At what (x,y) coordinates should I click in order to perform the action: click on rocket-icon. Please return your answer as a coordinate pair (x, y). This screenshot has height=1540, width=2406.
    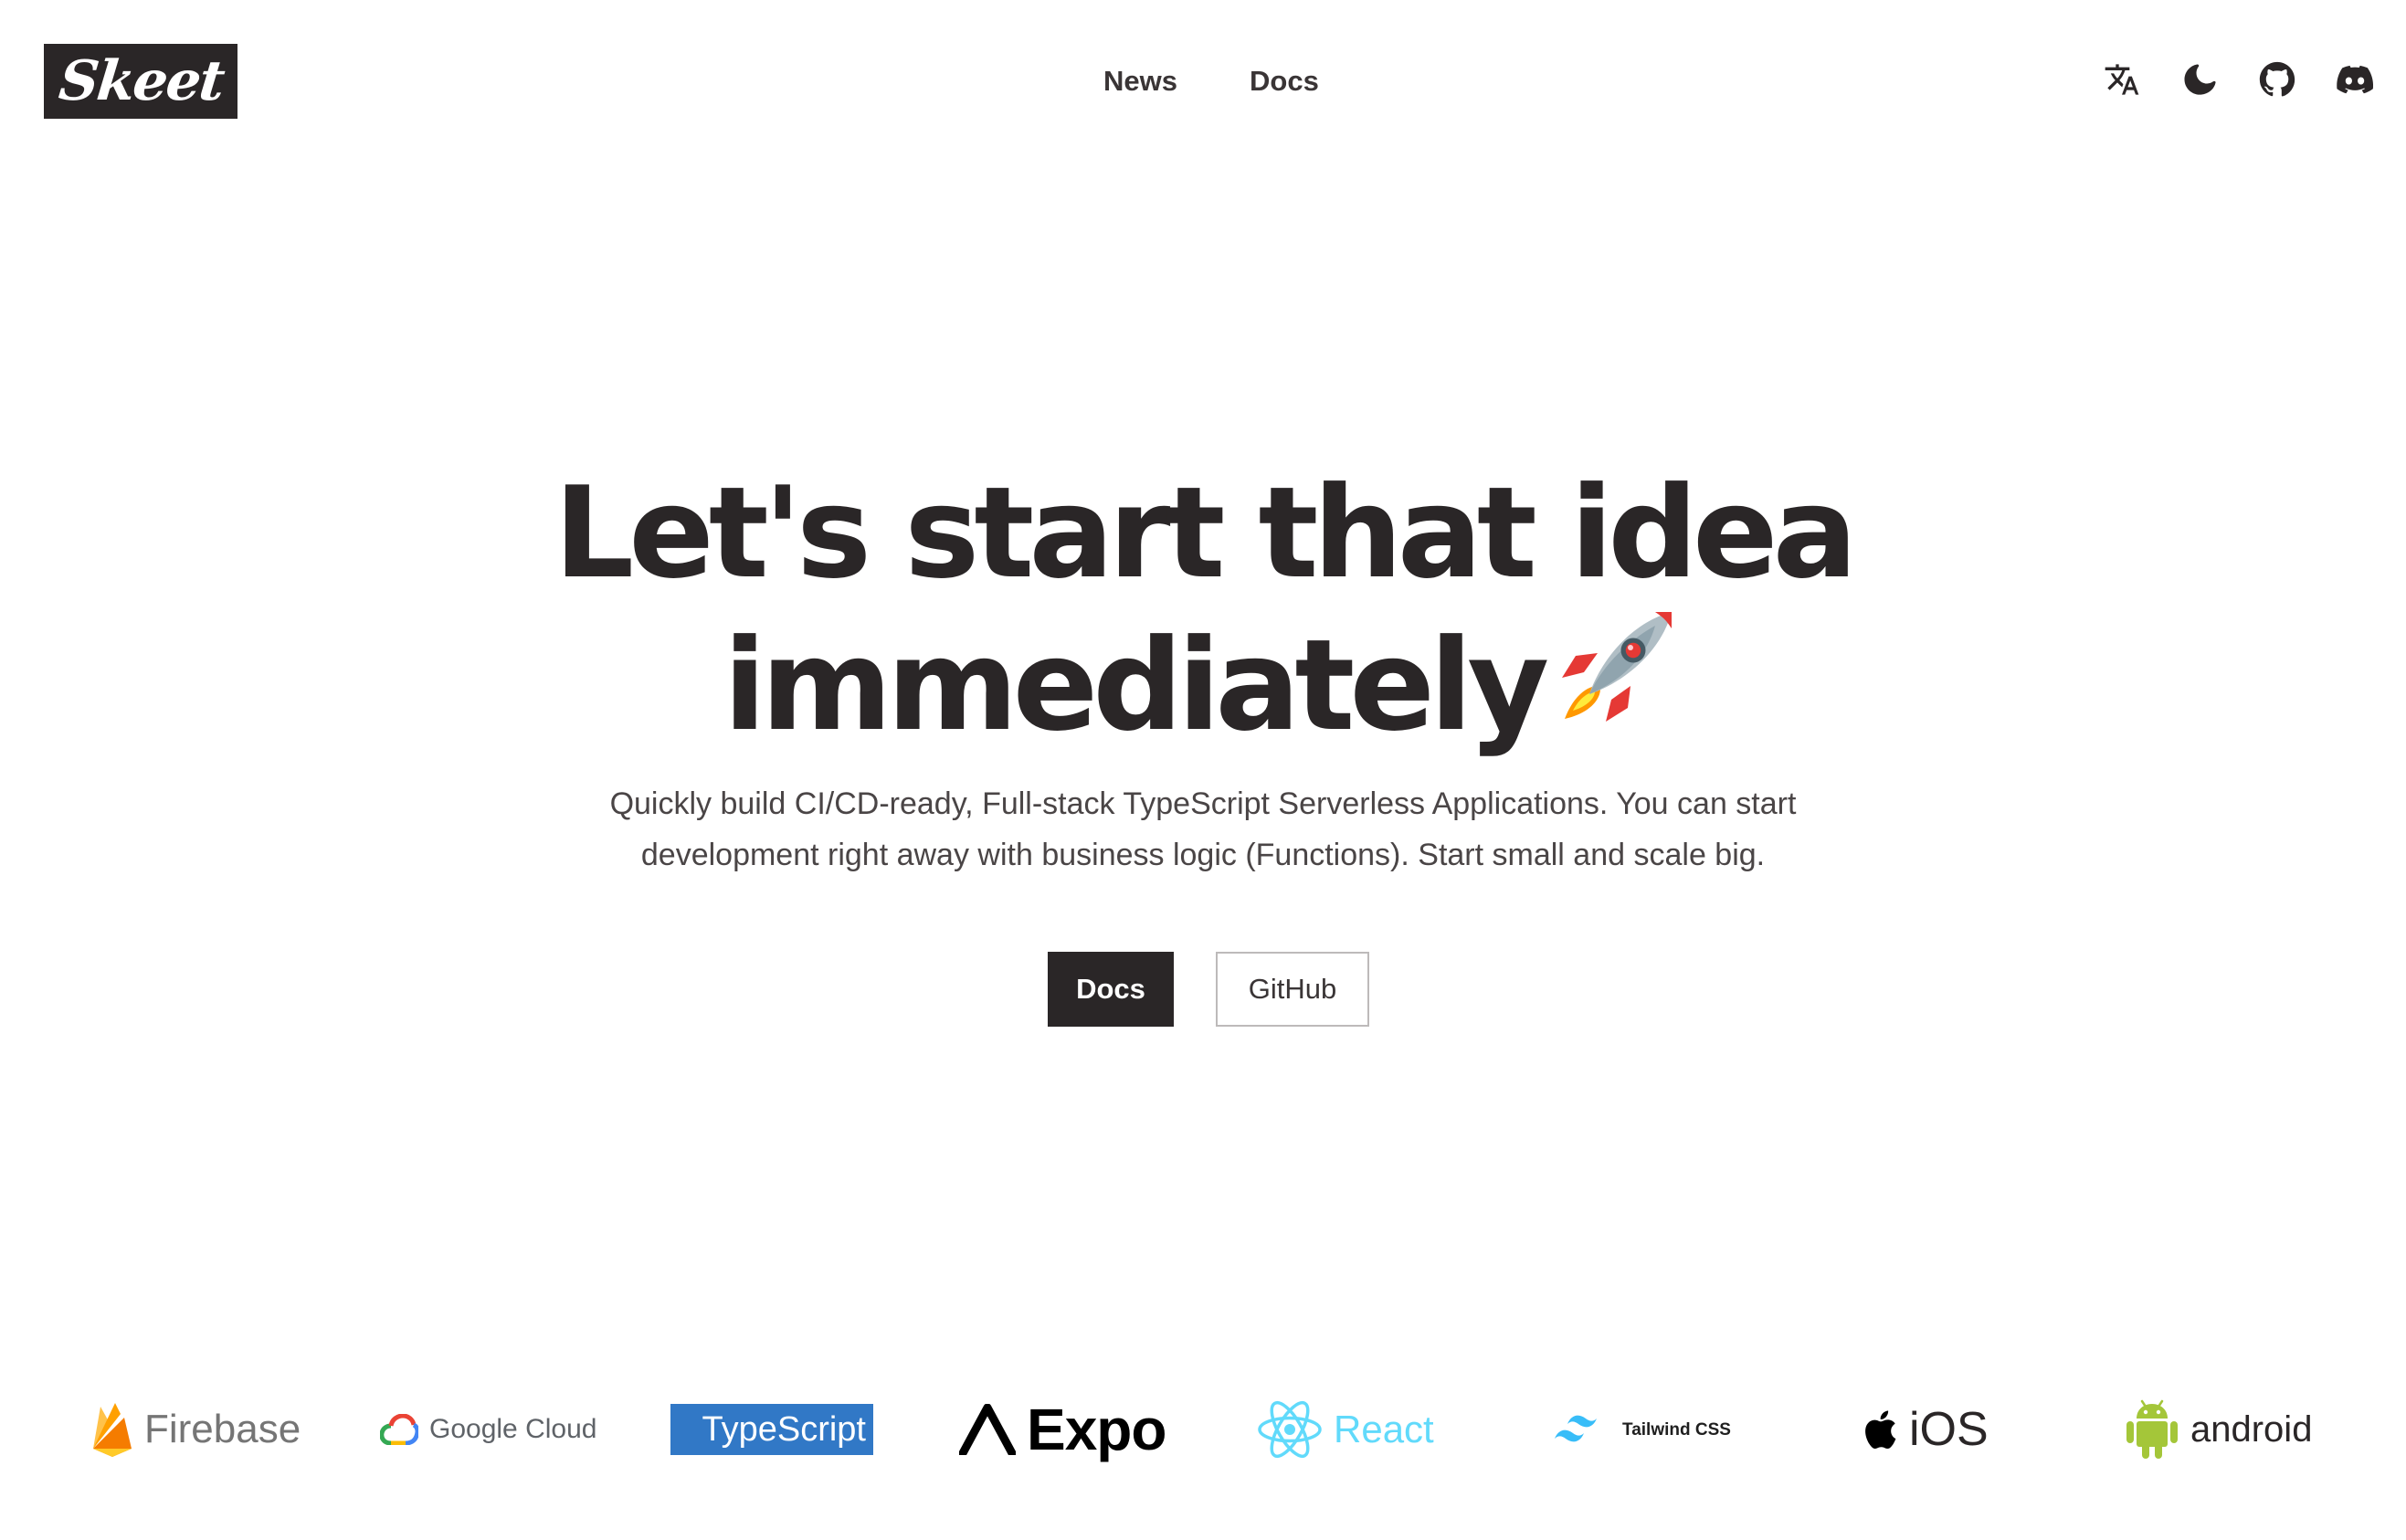
    Looking at the image, I should click on (1617, 667).